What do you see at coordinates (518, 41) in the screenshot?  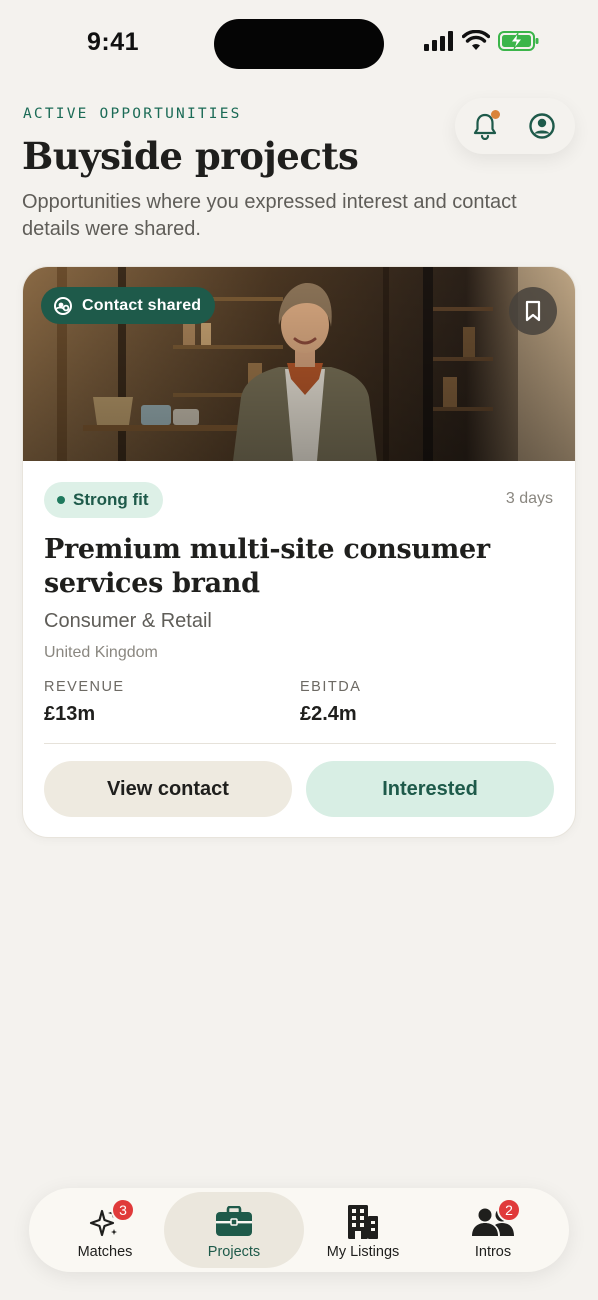 I see `battery-charging-icon` at bounding box center [518, 41].